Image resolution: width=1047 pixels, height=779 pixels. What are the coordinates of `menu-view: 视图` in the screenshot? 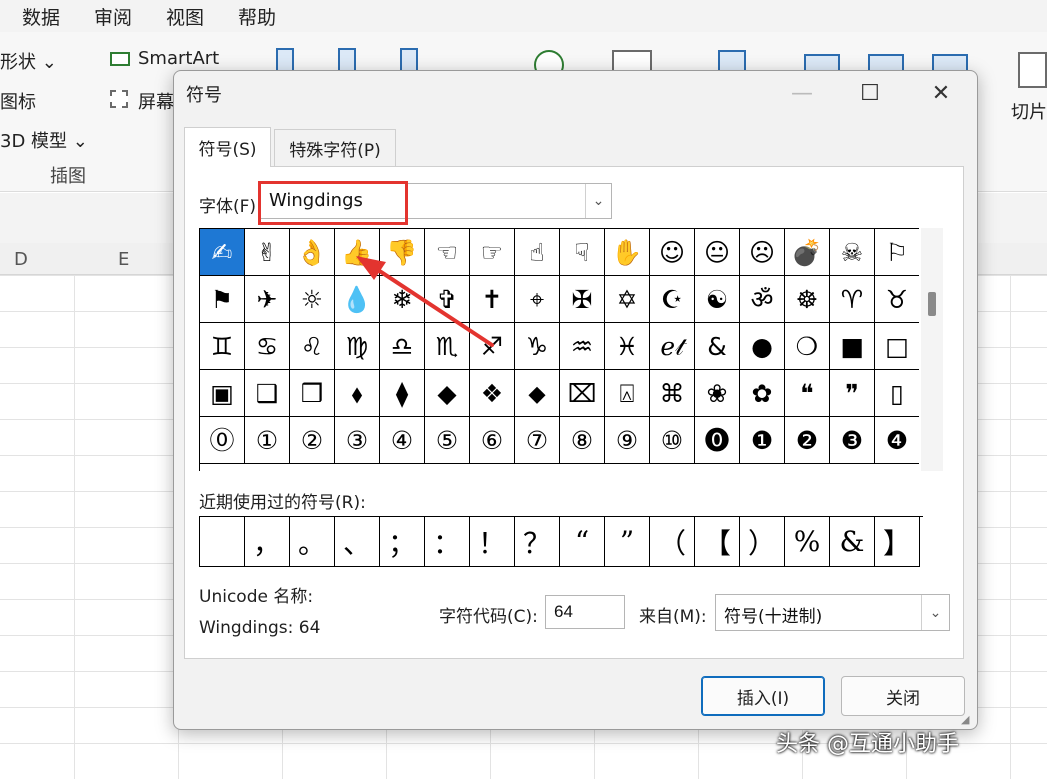 It's located at (185, 16).